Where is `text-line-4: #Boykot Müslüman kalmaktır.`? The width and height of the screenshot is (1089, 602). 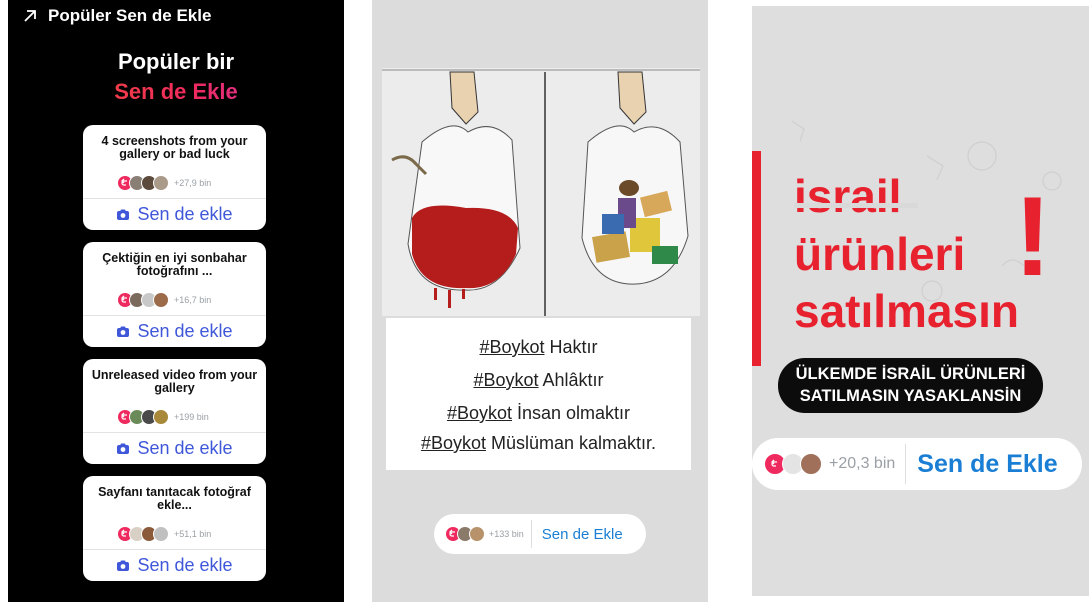
text-line-4: #Boykot Müslüman kalmaktır. is located at coordinates (538, 443).